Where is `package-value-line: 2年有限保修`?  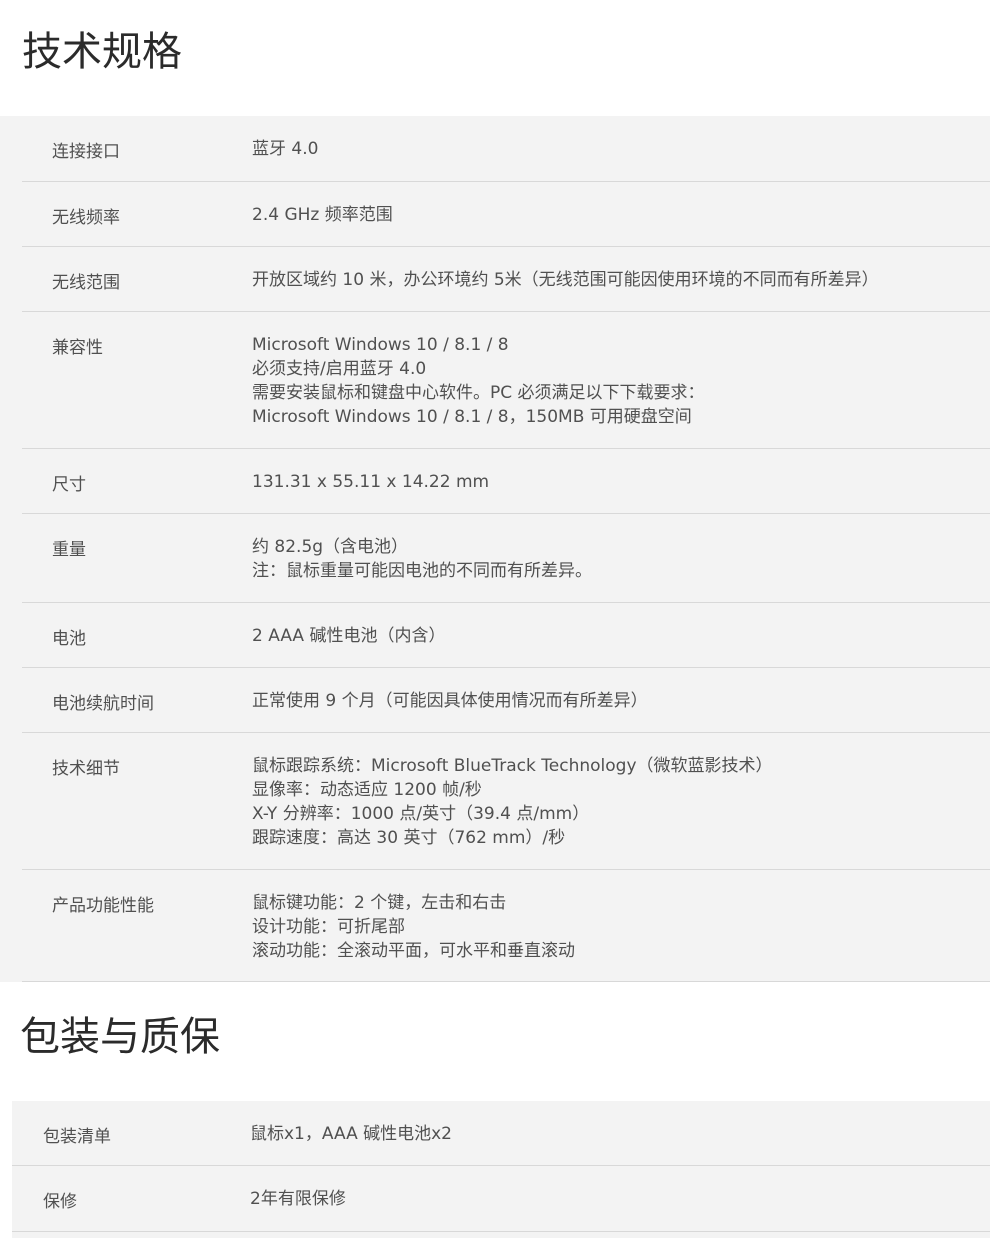
package-value-line: 2年有限保修 is located at coordinates (298, 1199).